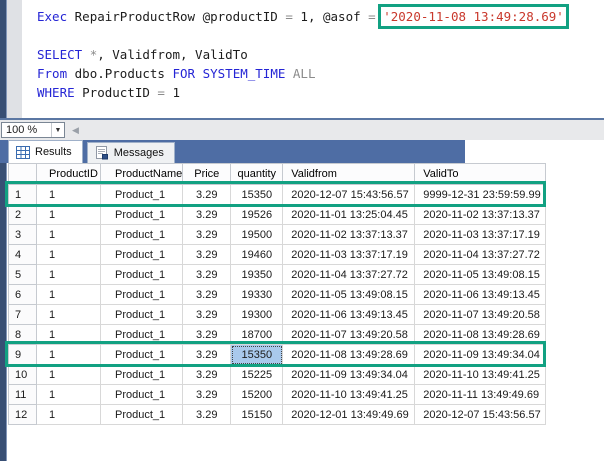 This screenshot has width=604, height=461. What do you see at coordinates (257, 394) in the screenshot?
I see `grid-cell: 15200` at bounding box center [257, 394].